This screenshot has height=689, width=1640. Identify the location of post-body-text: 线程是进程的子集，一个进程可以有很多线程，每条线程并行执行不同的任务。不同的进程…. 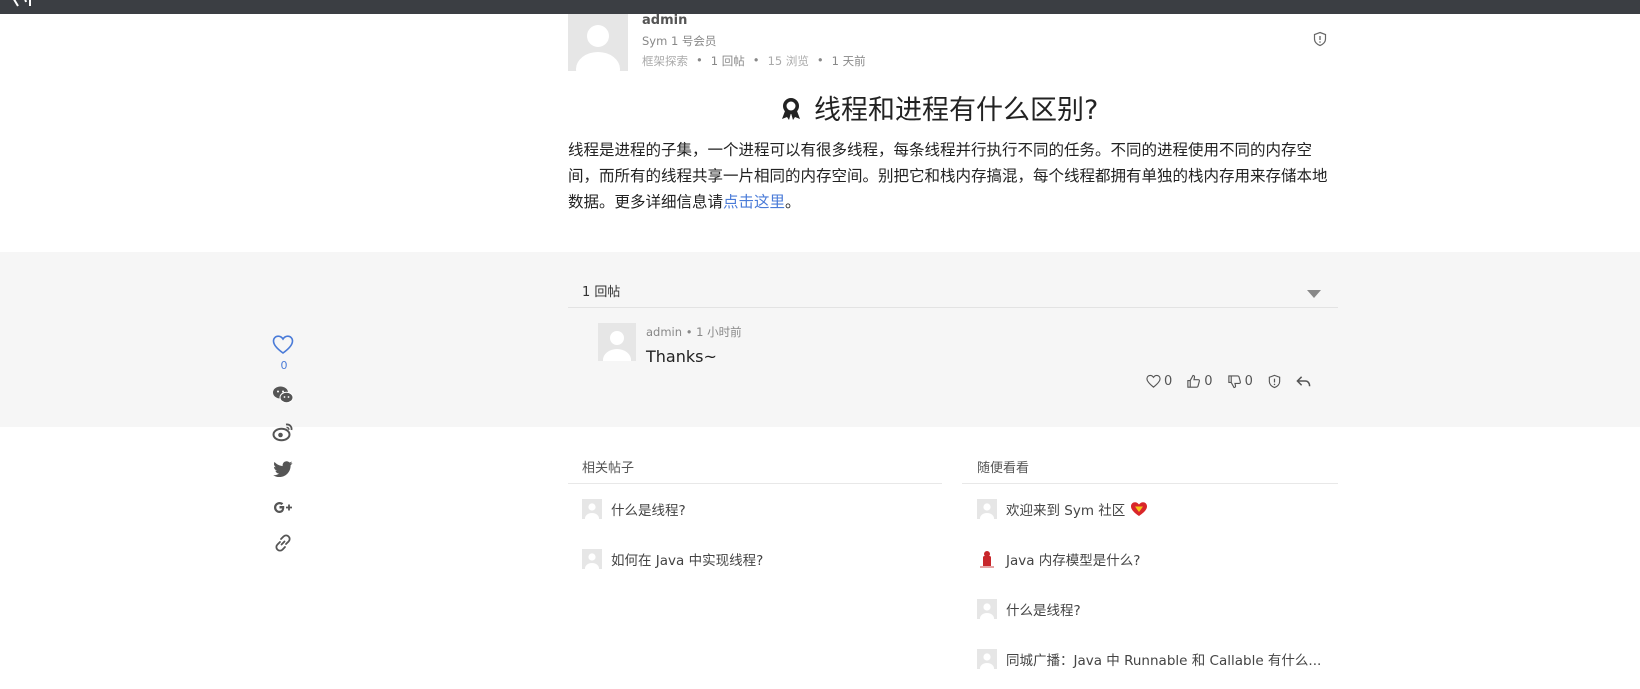
(948, 176).